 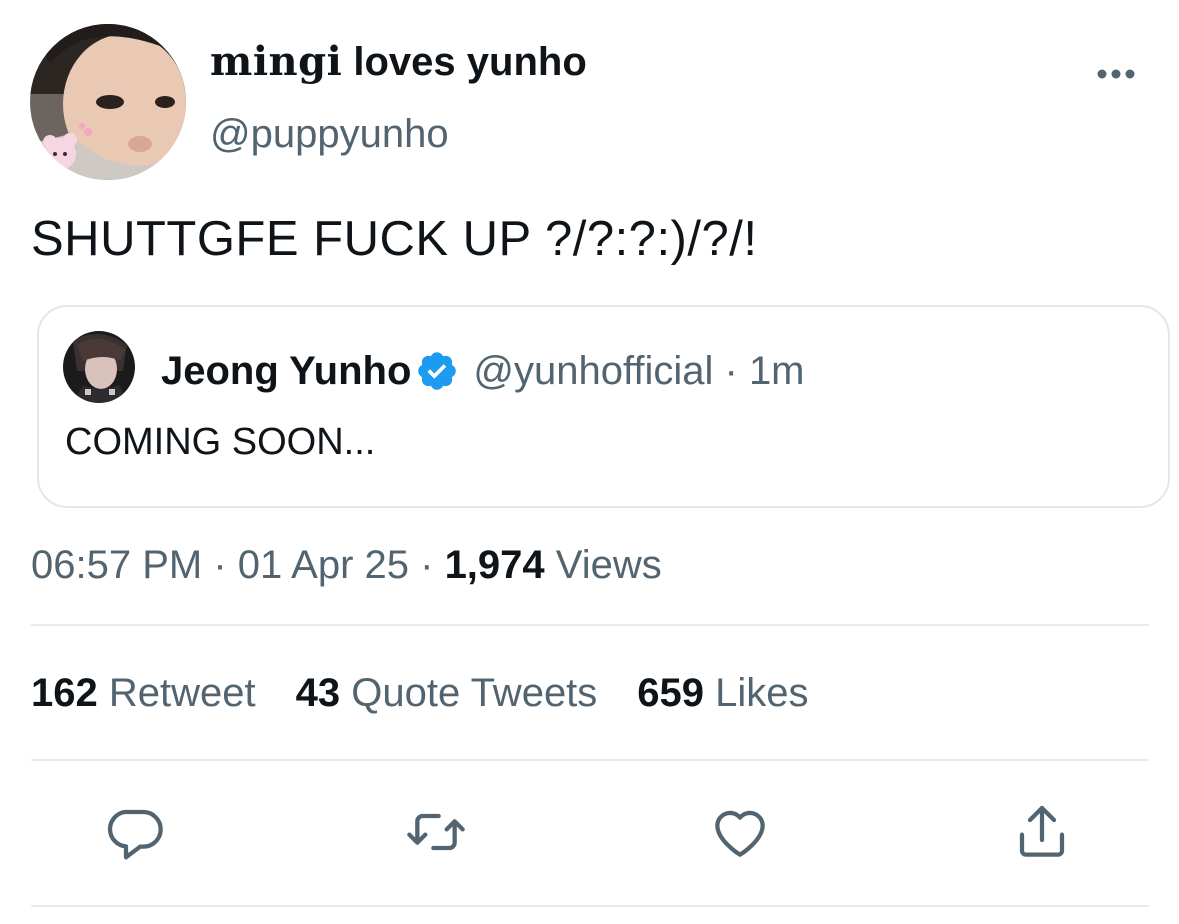 I want to click on author-avatar, so click(x=108, y=102).